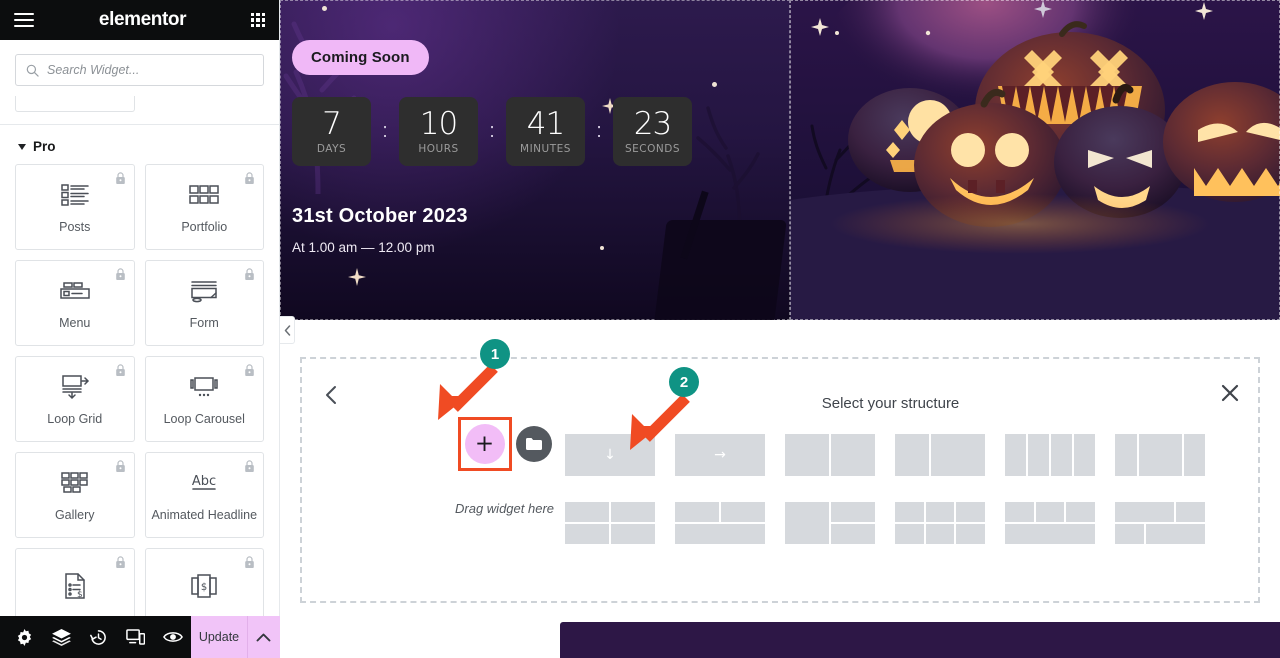 The height and width of the screenshot is (658, 1280). I want to click on widget-card-price-list: $, so click(75, 583).